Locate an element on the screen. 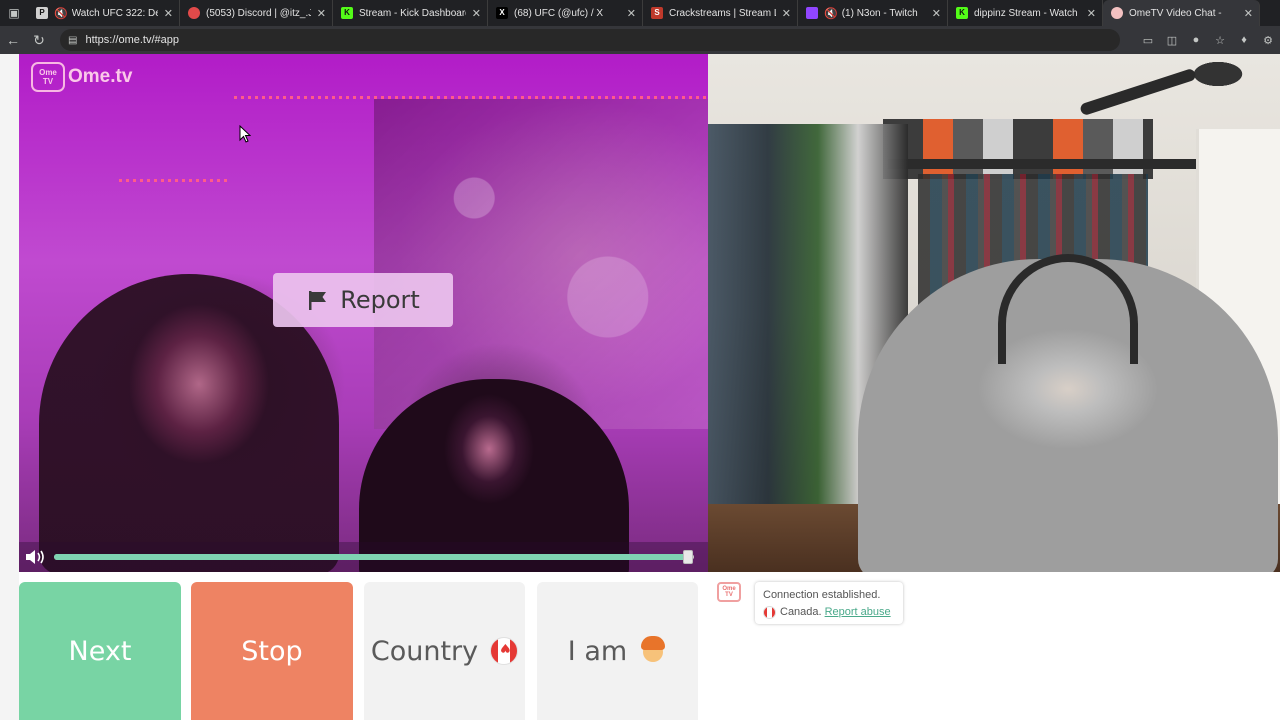 The image size is (1280, 720). tab-title: Crackstreams | Stream Live is located at coordinates (722, 13).